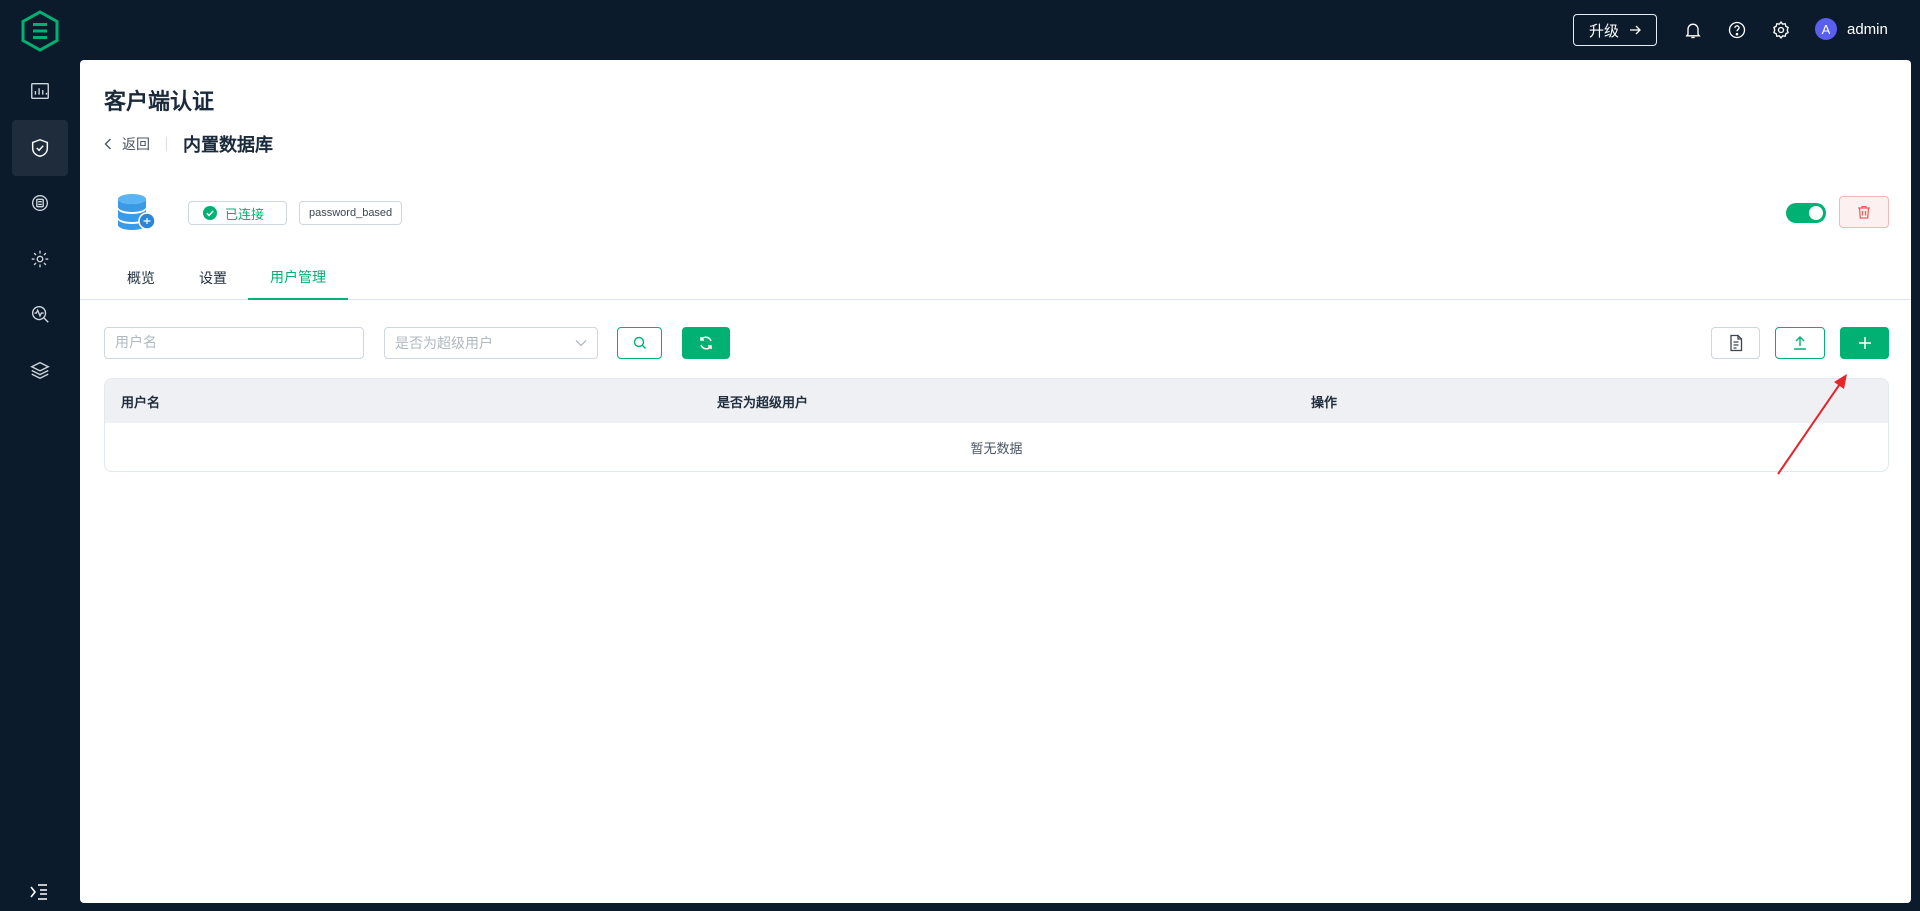 This screenshot has height=911, width=1920. I want to click on sidebar-item-integration, so click(40, 203).